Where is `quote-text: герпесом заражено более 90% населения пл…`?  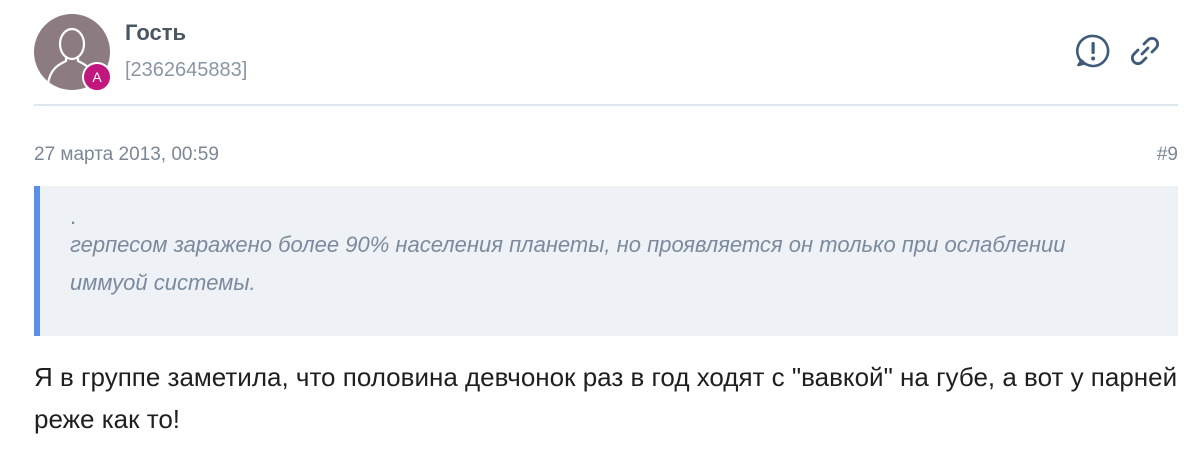
quote-text: герпесом заражено более 90% населения пл… is located at coordinates (568, 263).